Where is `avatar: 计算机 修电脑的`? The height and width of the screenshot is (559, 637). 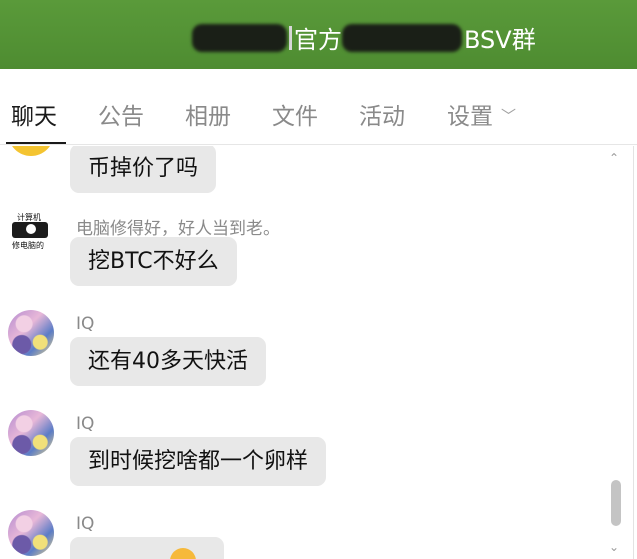 avatar: 计算机 修电脑的 is located at coordinates (31, 233).